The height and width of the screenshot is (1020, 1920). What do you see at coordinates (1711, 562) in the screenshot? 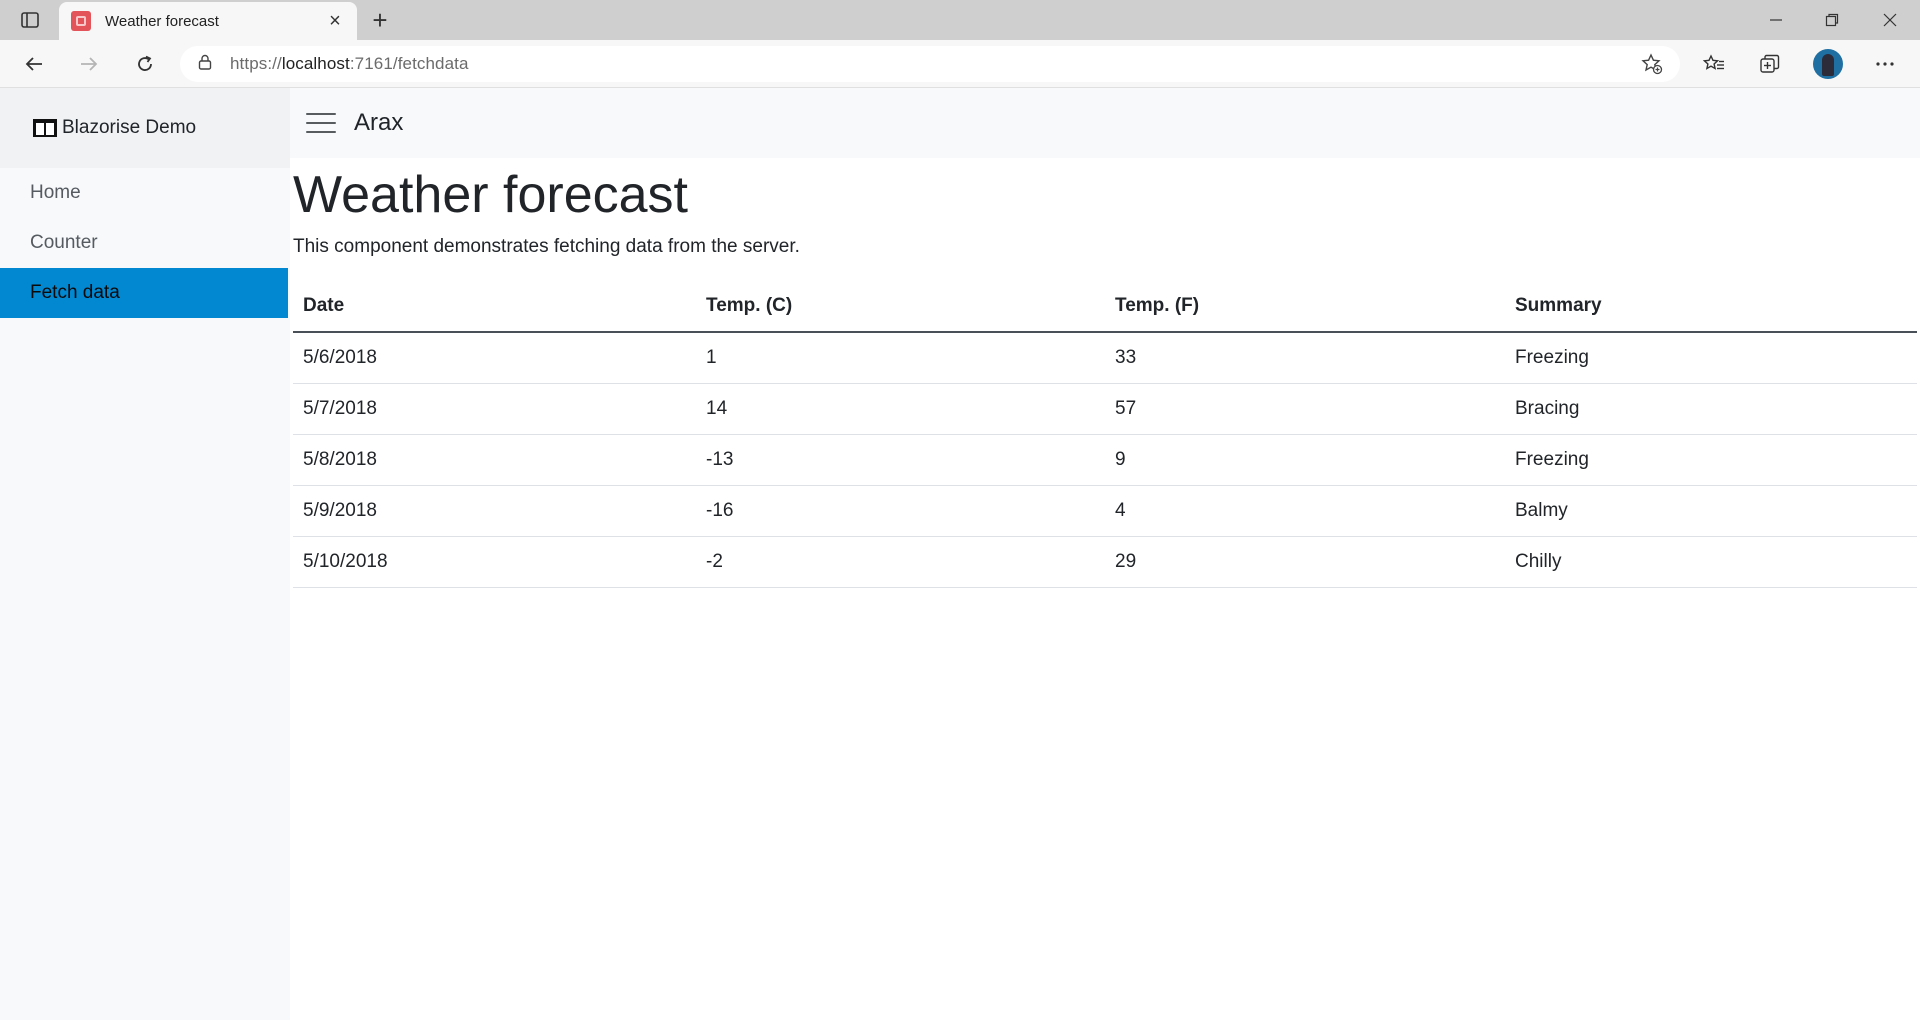
I see `cell-summary: Chilly` at bounding box center [1711, 562].